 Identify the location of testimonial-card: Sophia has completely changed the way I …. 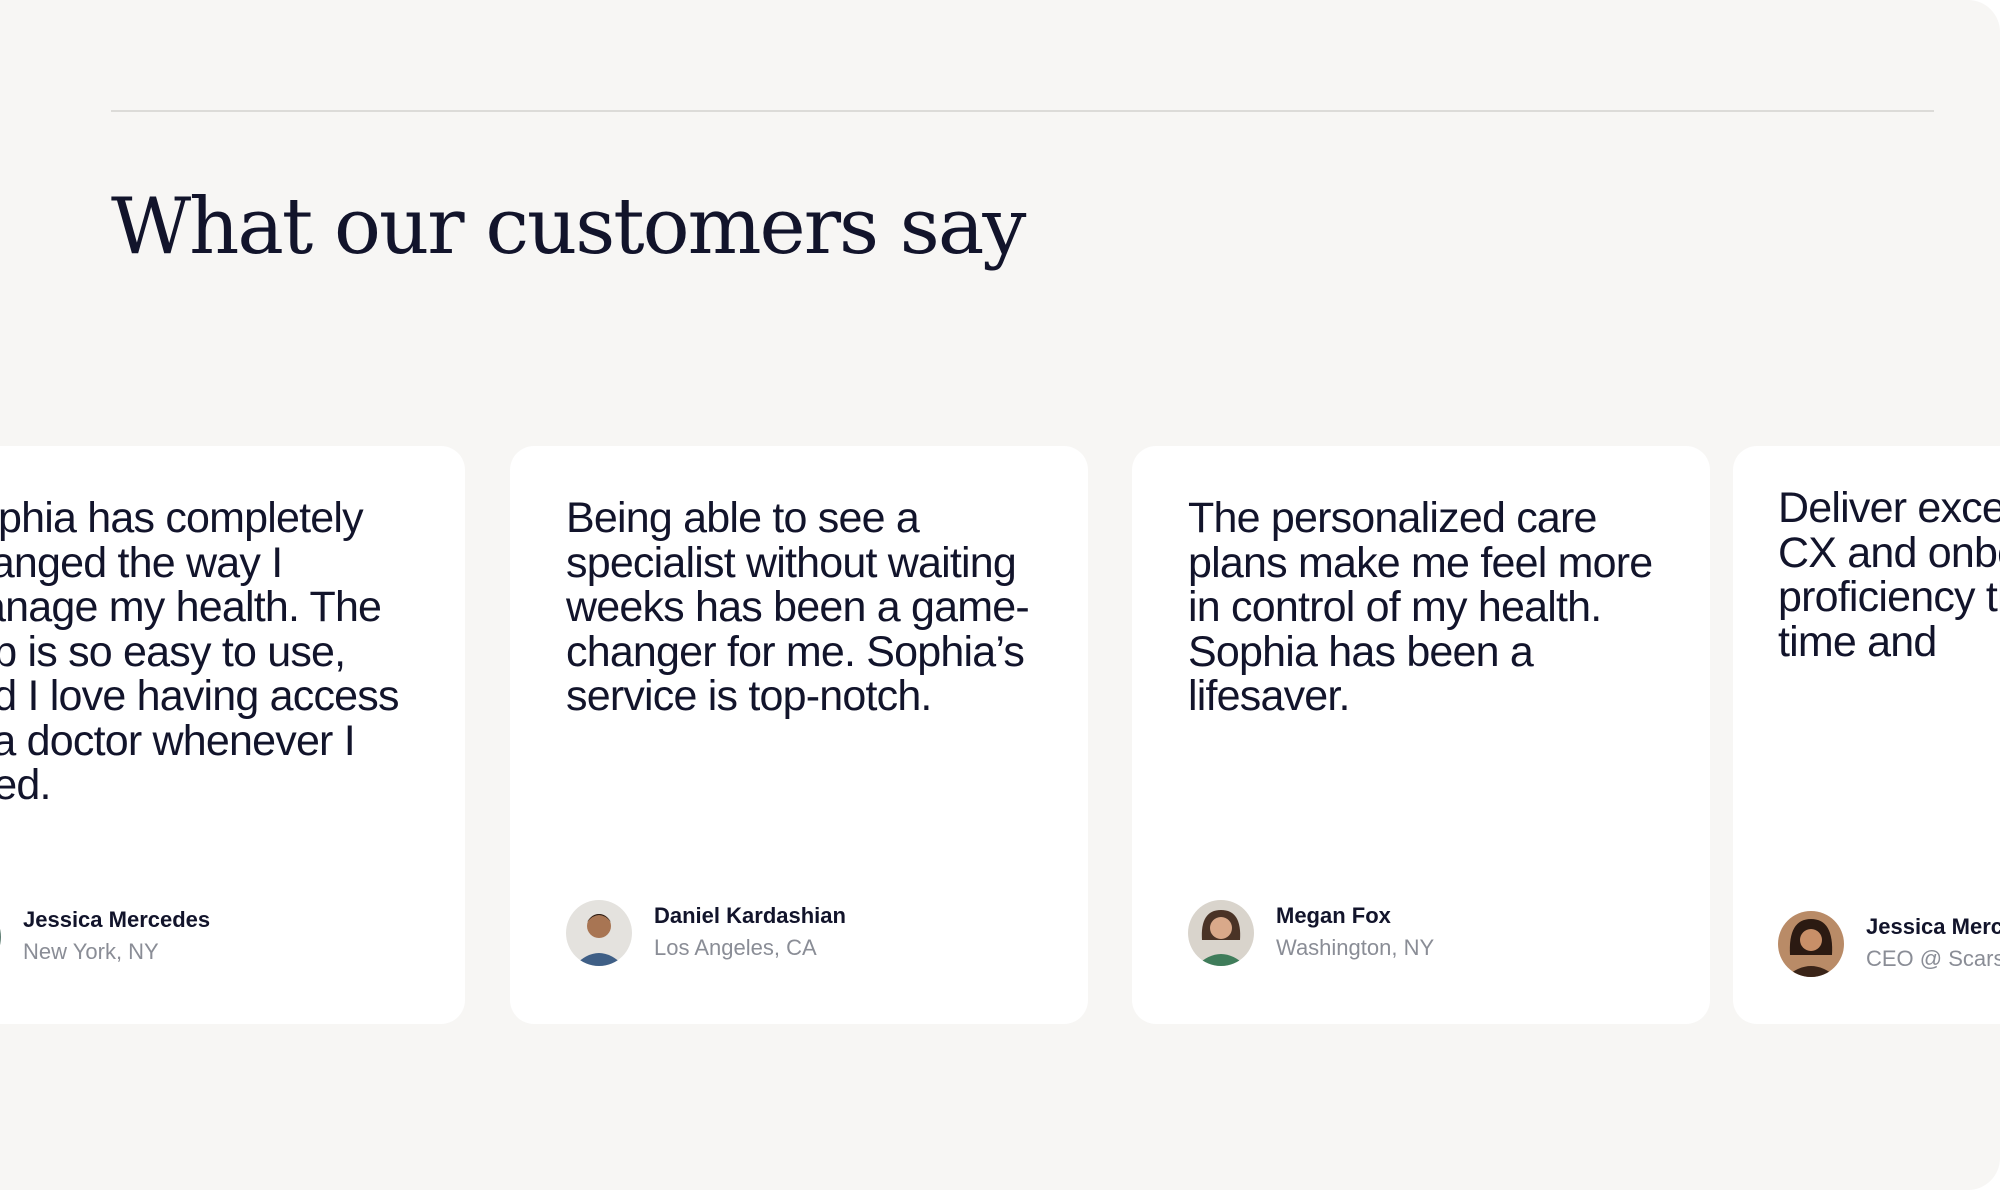
(232, 735).